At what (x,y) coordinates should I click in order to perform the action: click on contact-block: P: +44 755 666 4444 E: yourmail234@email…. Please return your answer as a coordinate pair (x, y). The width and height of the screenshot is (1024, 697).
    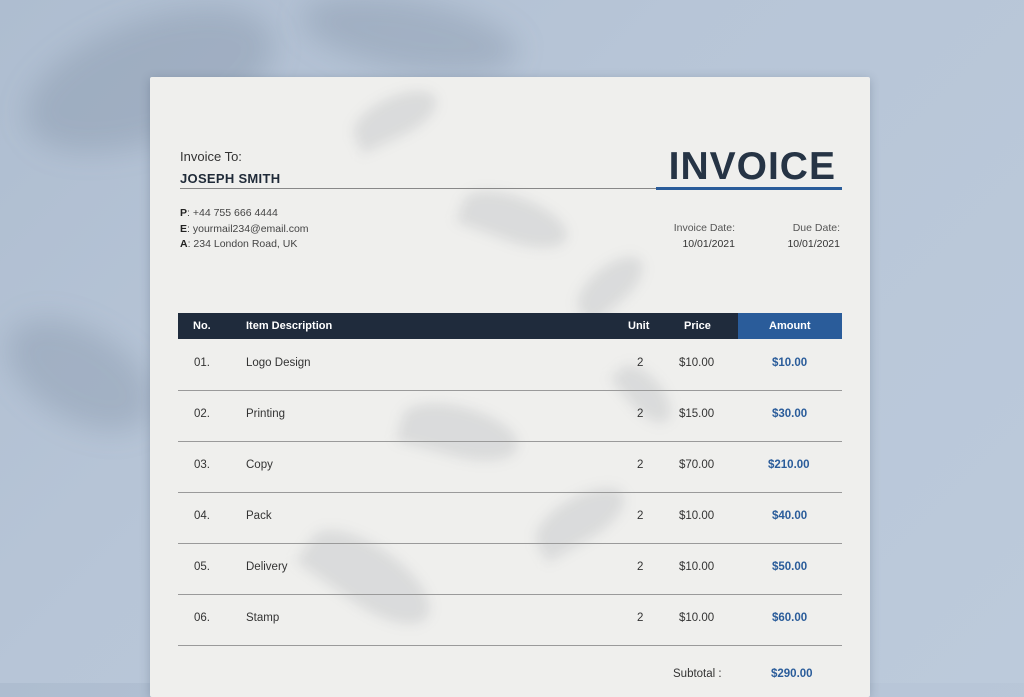
    Looking at the image, I should click on (244, 229).